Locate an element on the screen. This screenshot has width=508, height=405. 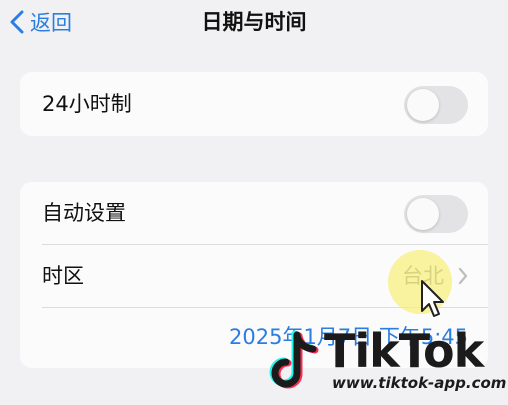
tiktok-watermark: TikTok www.tiktok-app.com is located at coordinates (383, 363).